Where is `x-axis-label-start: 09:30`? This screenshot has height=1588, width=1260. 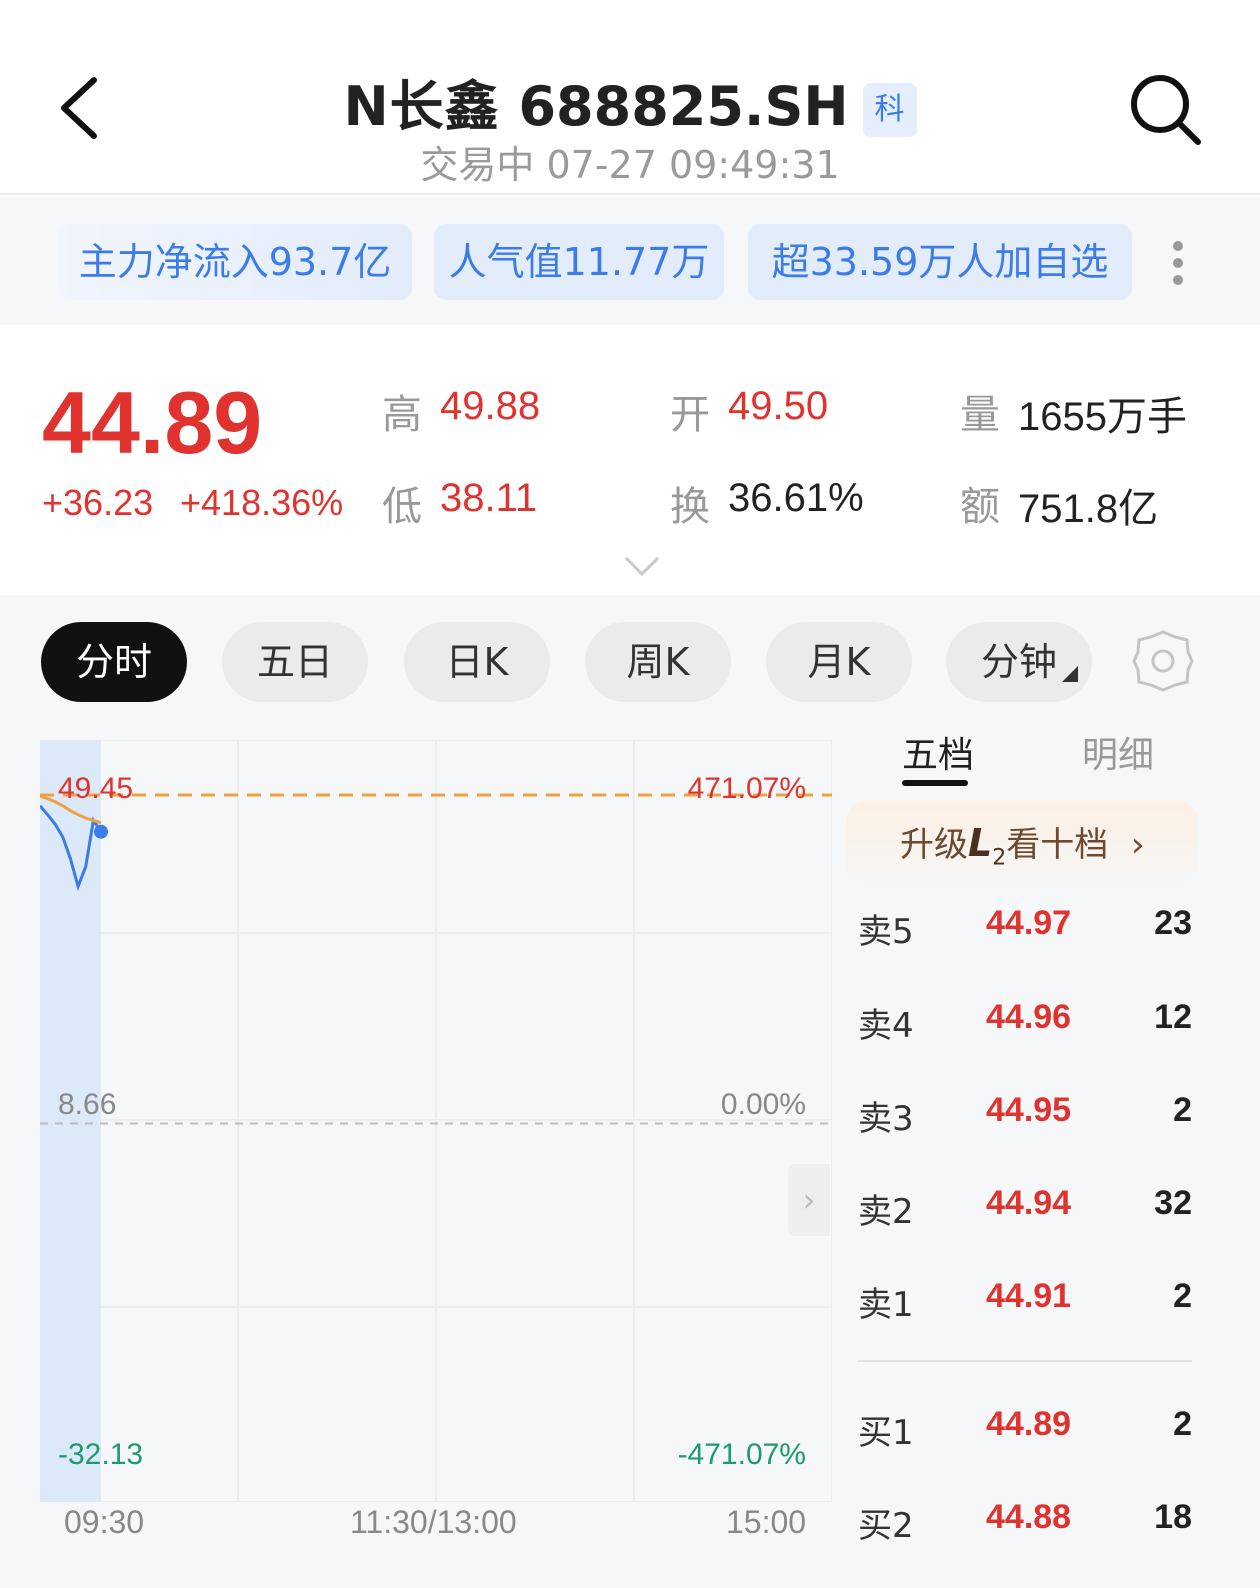 x-axis-label-start: 09:30 is located at coordinates (104, 1522).